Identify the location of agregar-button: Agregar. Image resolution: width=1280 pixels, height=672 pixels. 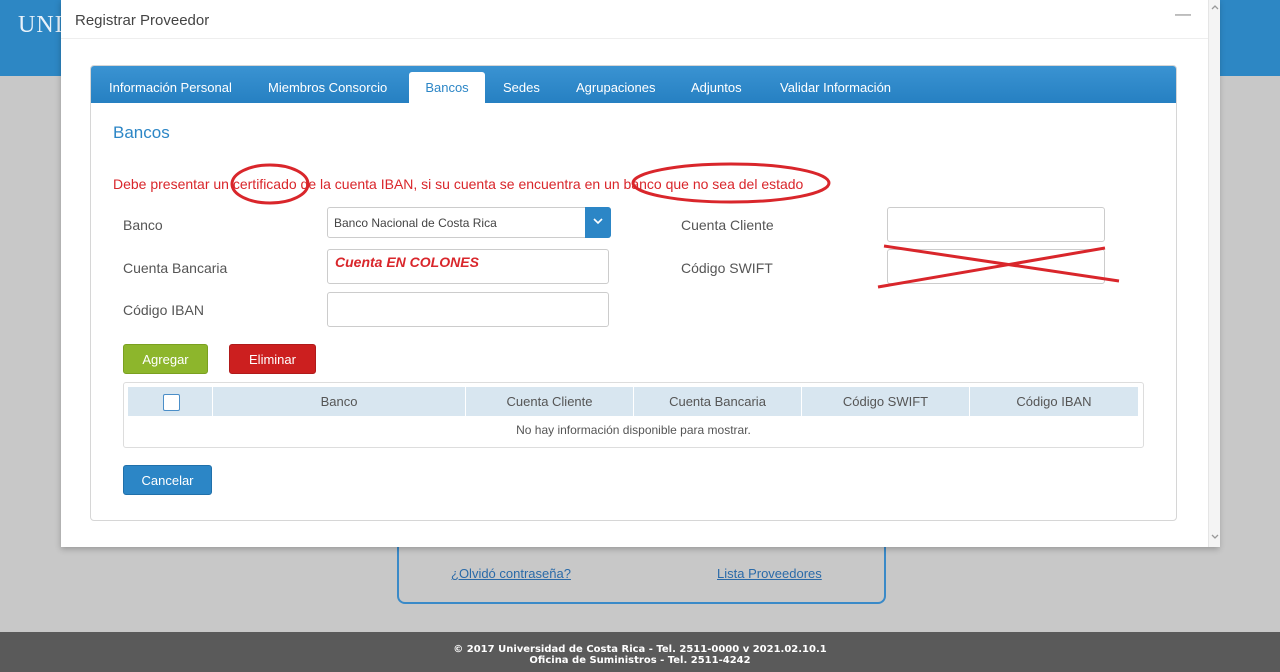
(165, 359).